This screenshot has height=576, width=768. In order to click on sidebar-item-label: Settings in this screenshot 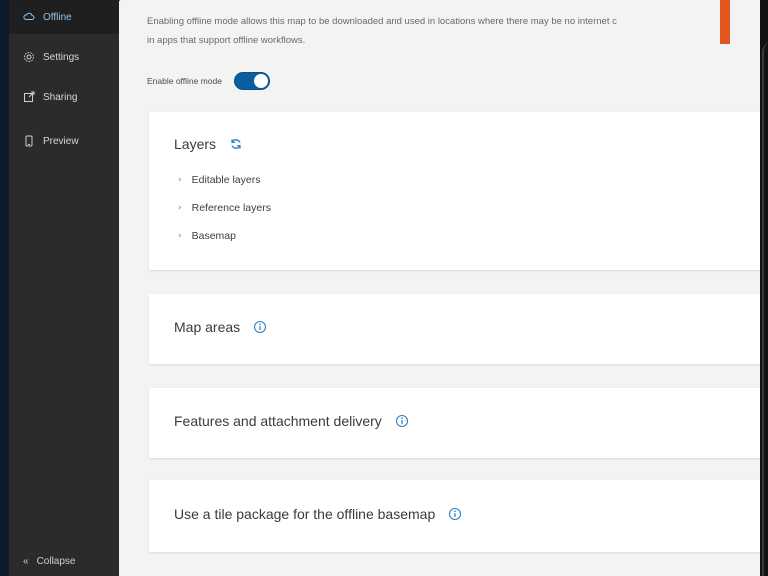, I will do `click(61, 57)`.